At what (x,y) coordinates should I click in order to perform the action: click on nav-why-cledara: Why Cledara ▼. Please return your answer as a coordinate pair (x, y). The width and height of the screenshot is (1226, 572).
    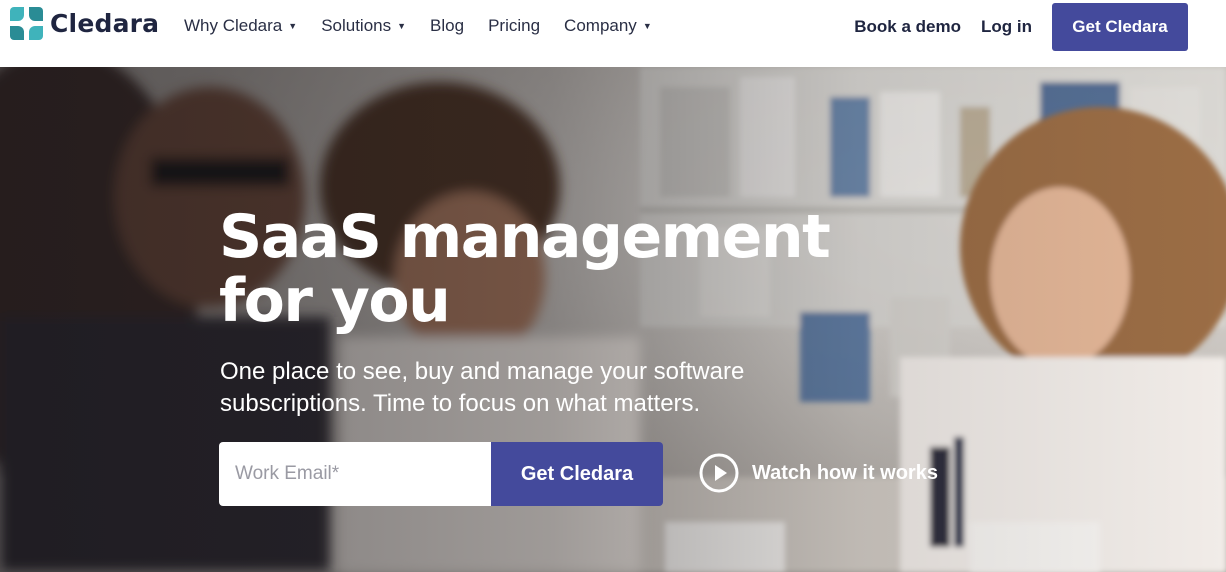
    Looking at the image, I should click on (240, 26).